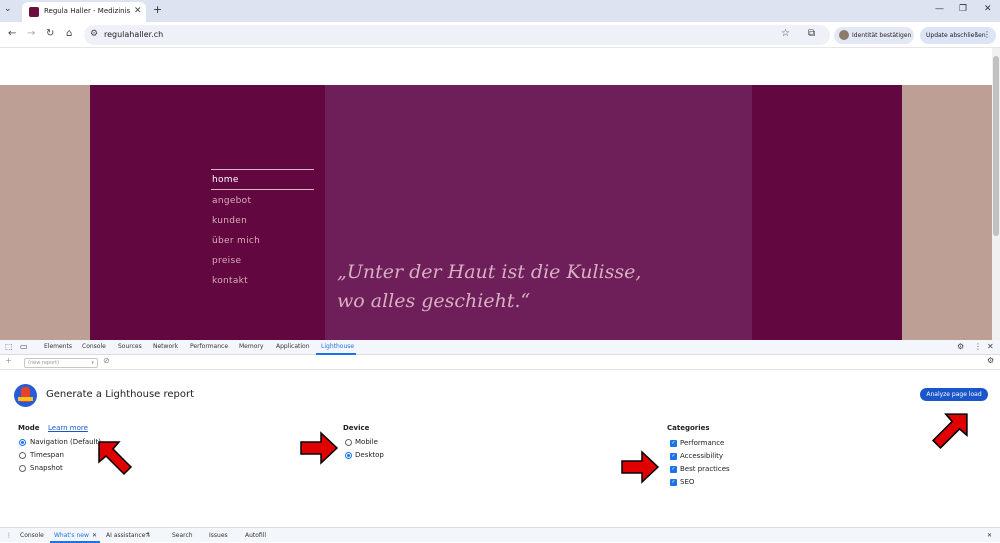  Describe the element at coordinates (125, 535) in the screenshot. I see `drawer-tab-ai-assistance: AI assistance` at that location.